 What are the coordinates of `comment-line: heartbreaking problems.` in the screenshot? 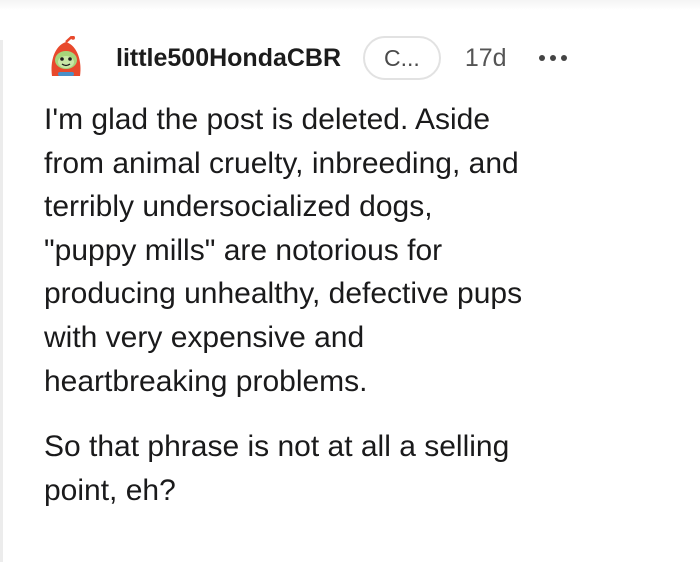 It's located at (206, 381).